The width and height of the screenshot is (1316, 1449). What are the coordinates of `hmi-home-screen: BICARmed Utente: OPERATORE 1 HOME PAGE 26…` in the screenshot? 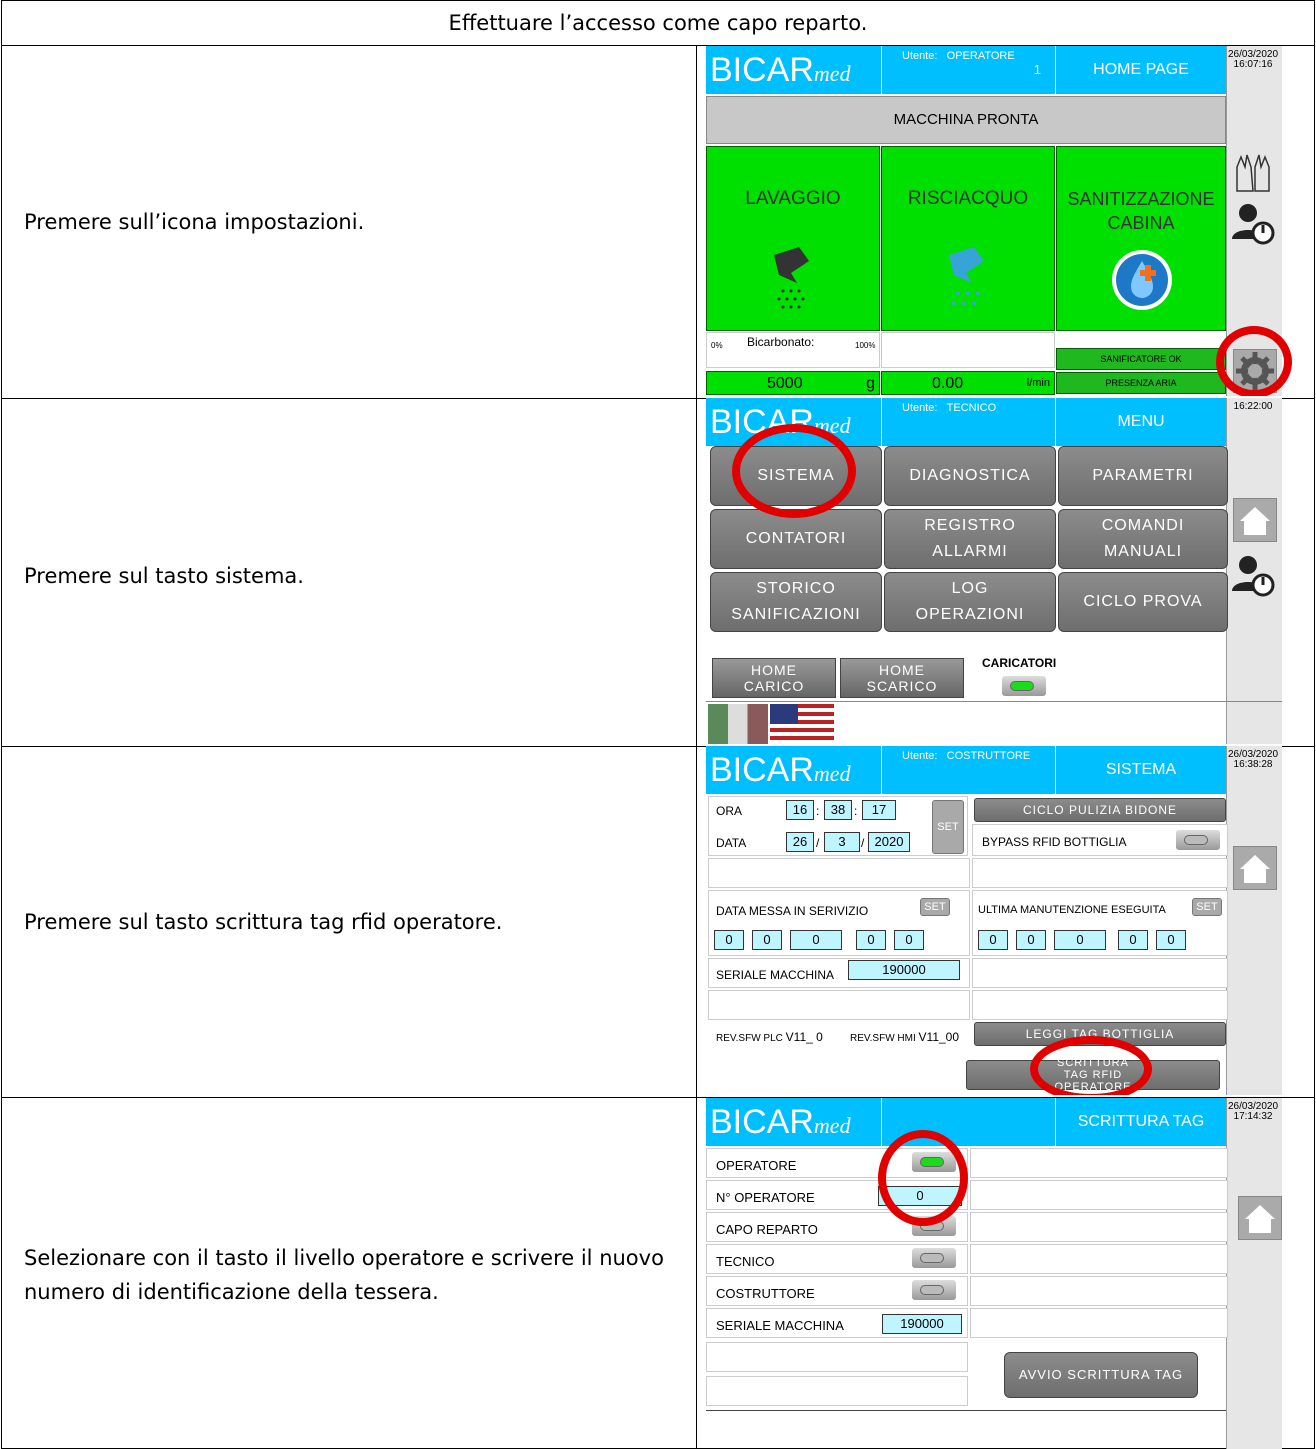 It's located at (1011, 221).